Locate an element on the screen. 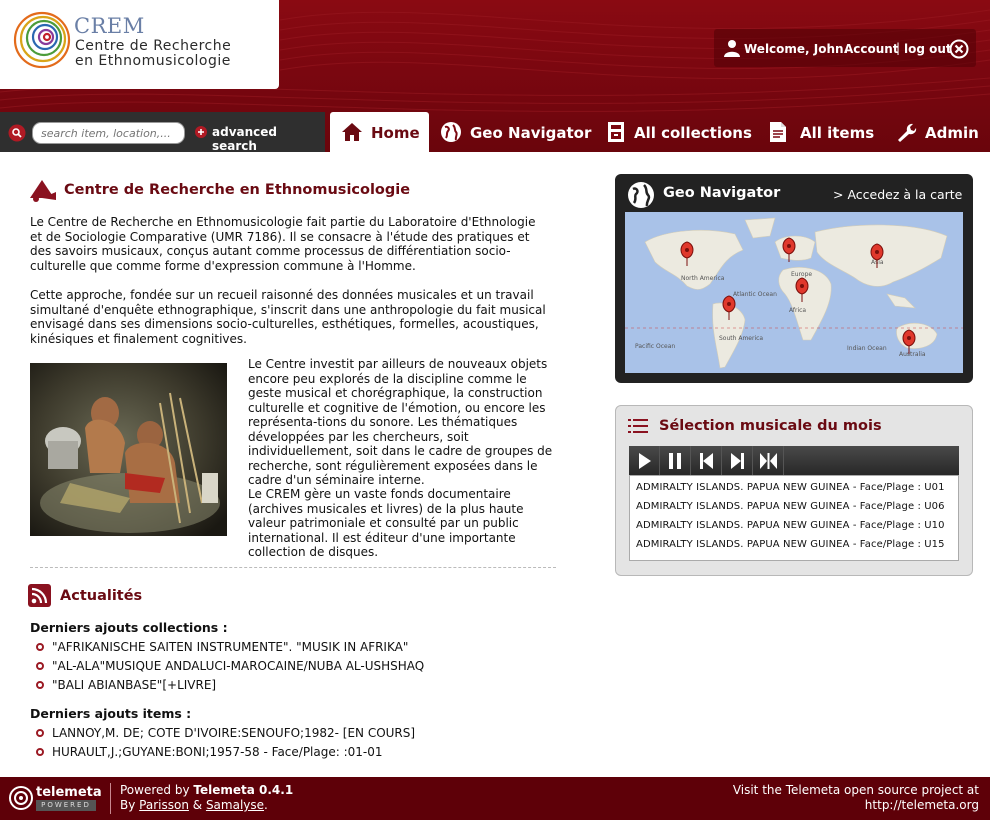 The height and width of the screenshot is (820, 990). map-label: Atlantic Ocean is located at coordinates (755, 294).